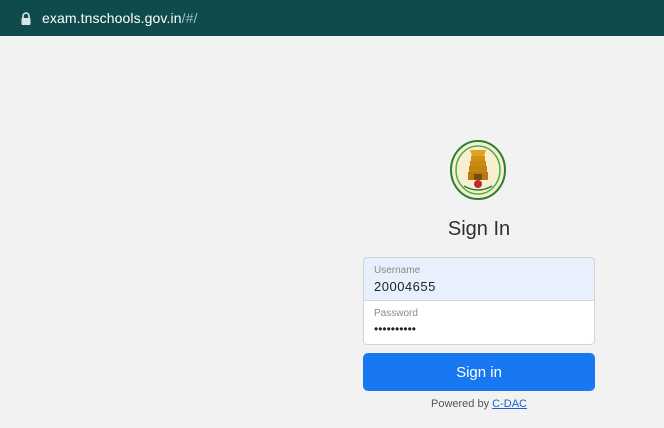  What do you see at coordinates (479, 372) in the screenshot?
I see `signin-button: Sign in` at bounding box center [479, 372].